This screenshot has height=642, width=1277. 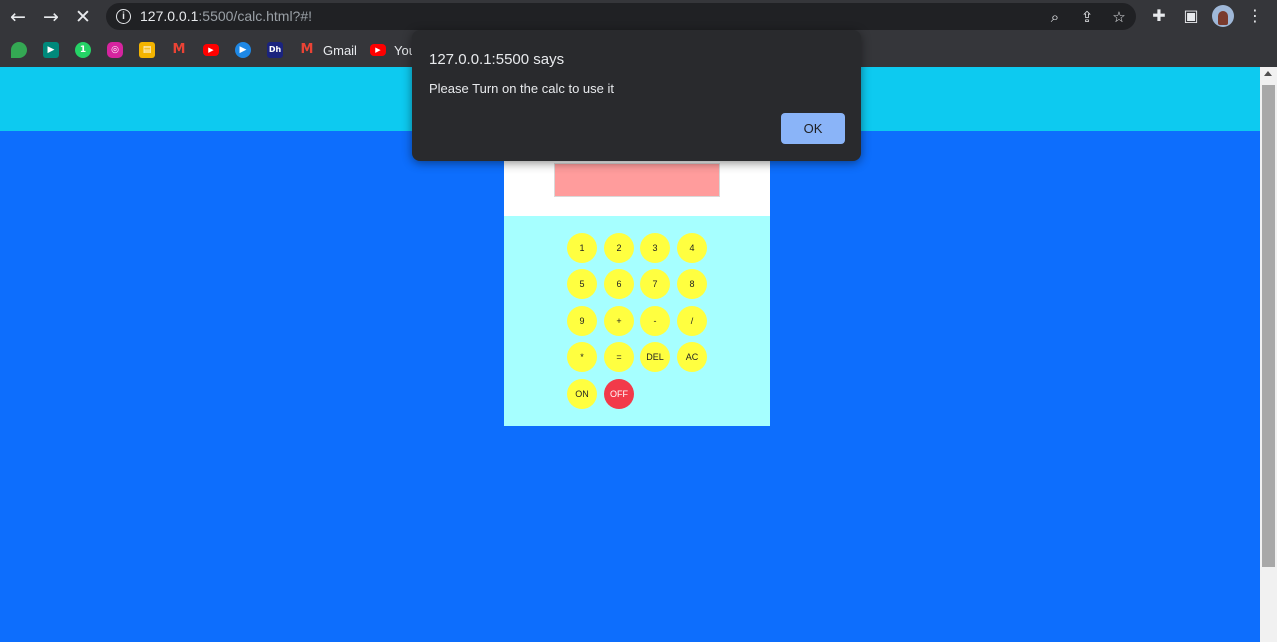 What do you see at coordinates (1055, 17) in the screenshot?
I see `zoom-icon: ⌕` at bounding box center [1055, 17].